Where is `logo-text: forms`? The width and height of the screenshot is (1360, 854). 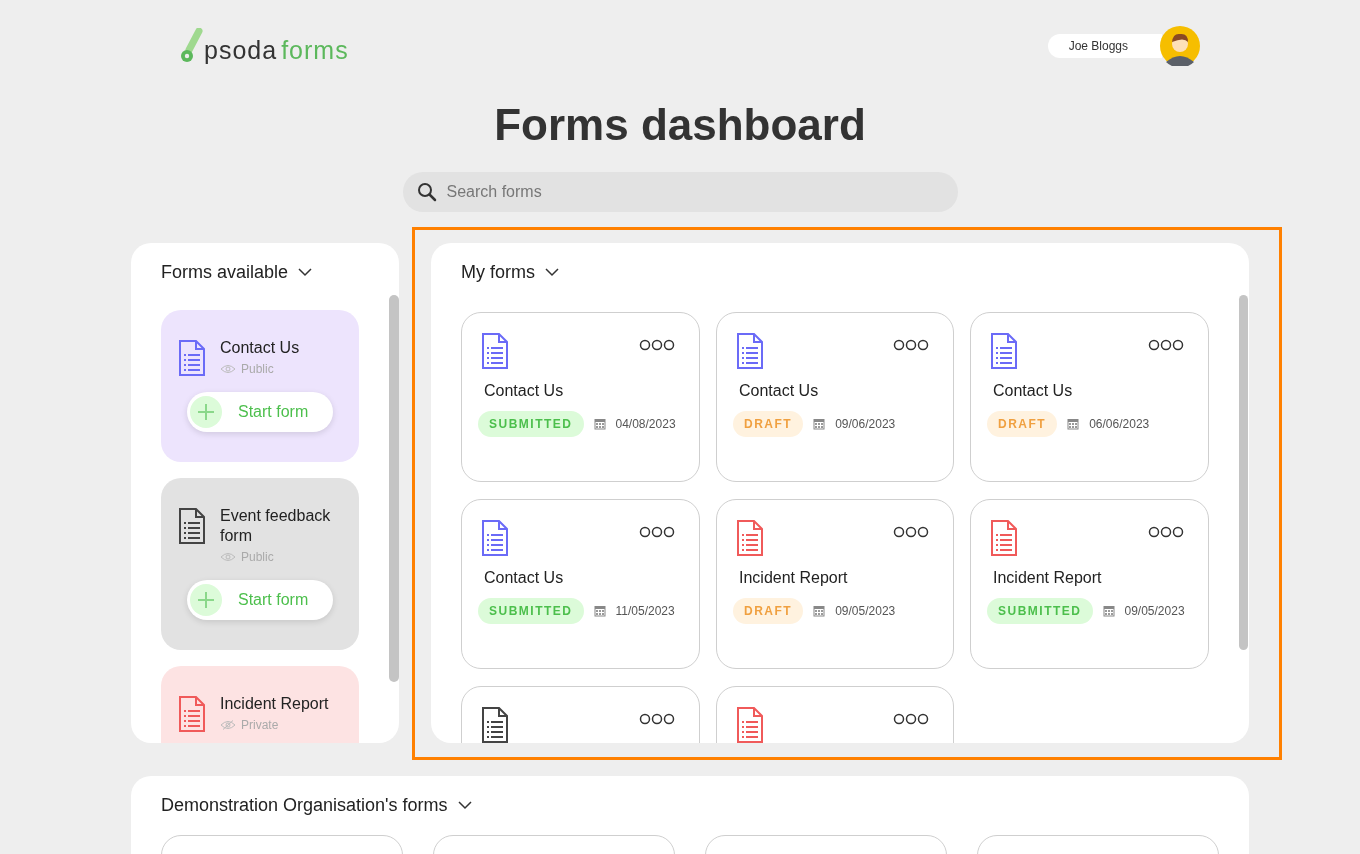
logo-text: forms is located at coordinates (315, 50).